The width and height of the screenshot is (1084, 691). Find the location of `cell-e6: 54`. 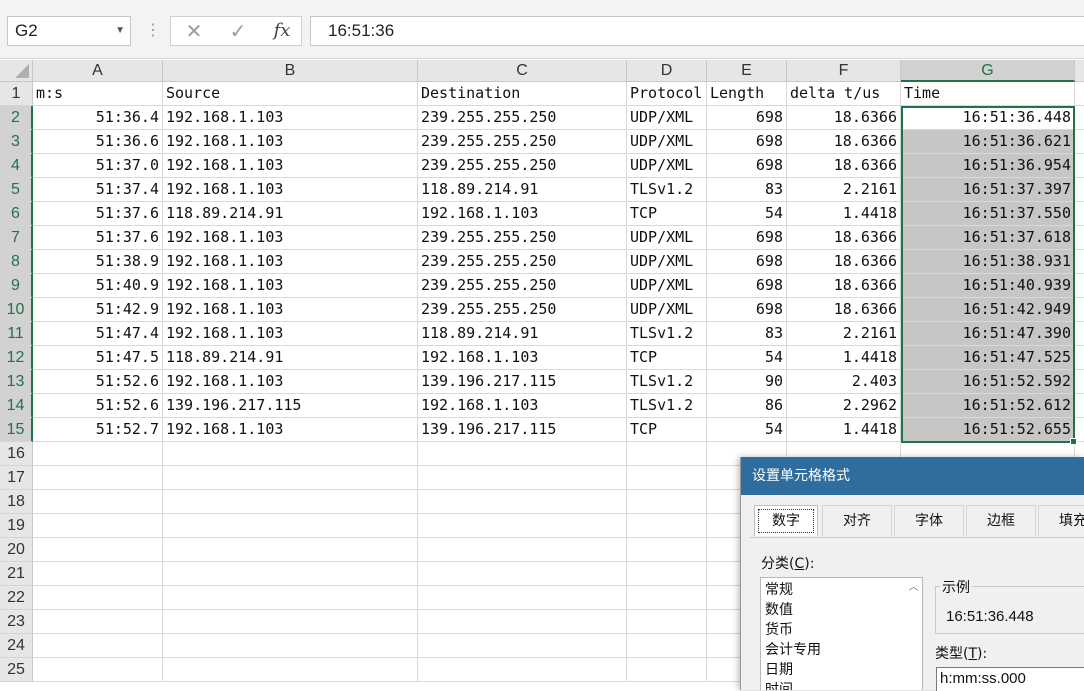

cell-e6: 54 is located at coordinates (747, 214).